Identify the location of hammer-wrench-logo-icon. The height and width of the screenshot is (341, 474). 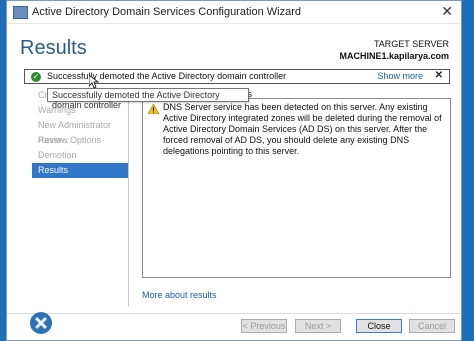
(41, 323).